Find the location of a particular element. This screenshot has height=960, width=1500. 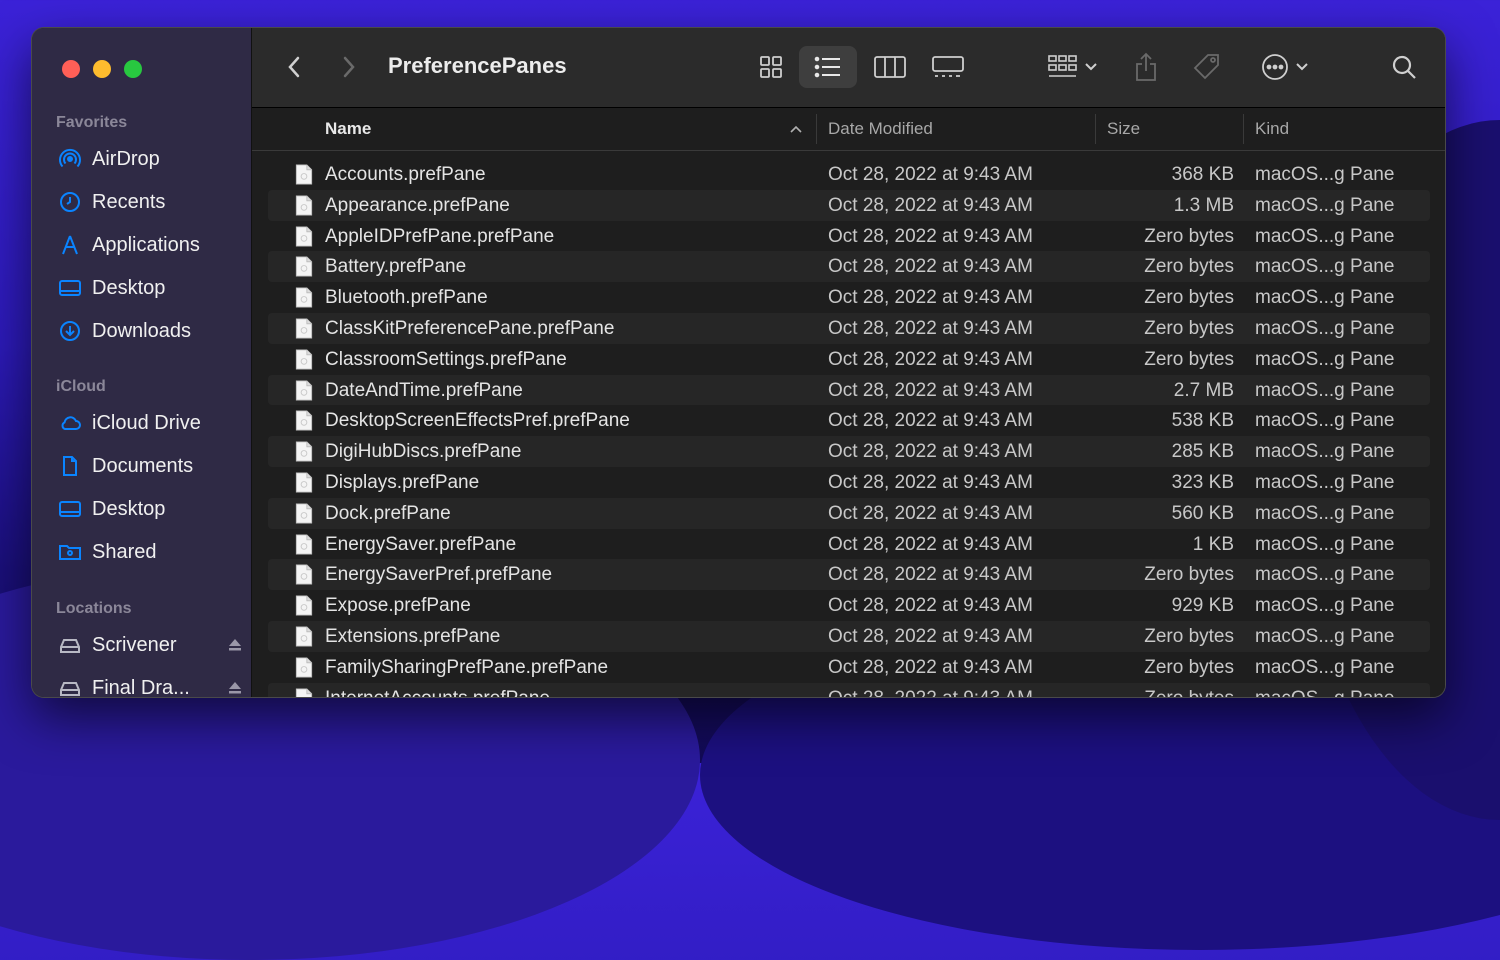

sidebar-item-applications: Applications is located at coordinates (129, 245).